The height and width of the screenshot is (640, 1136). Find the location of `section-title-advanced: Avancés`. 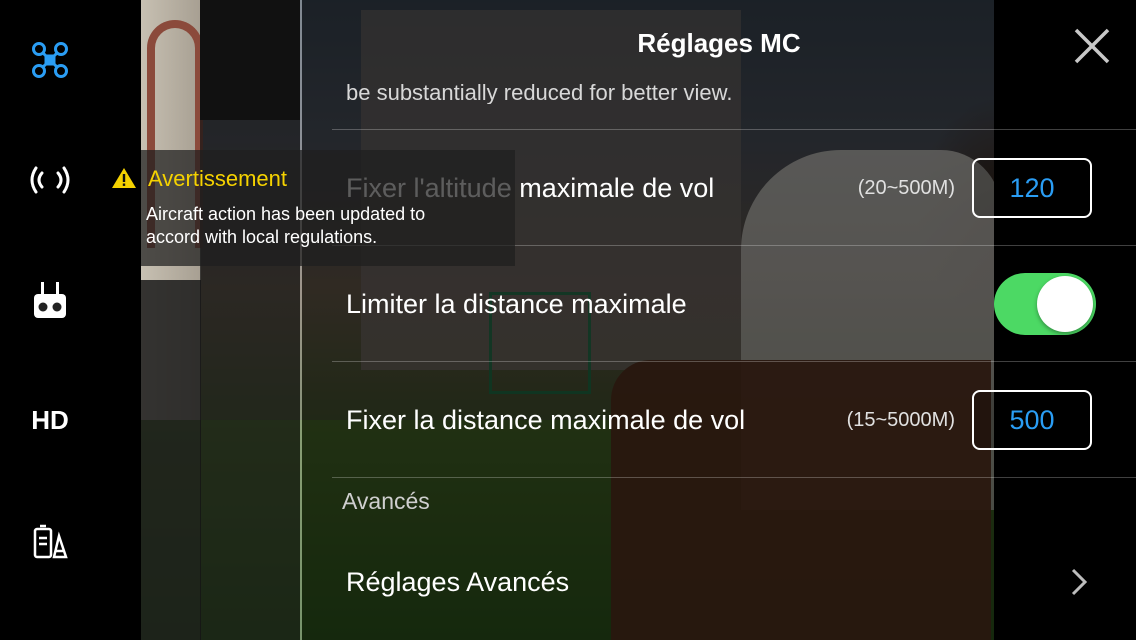

section-title-advanced: Avancés is located at coordinates (386, 501).